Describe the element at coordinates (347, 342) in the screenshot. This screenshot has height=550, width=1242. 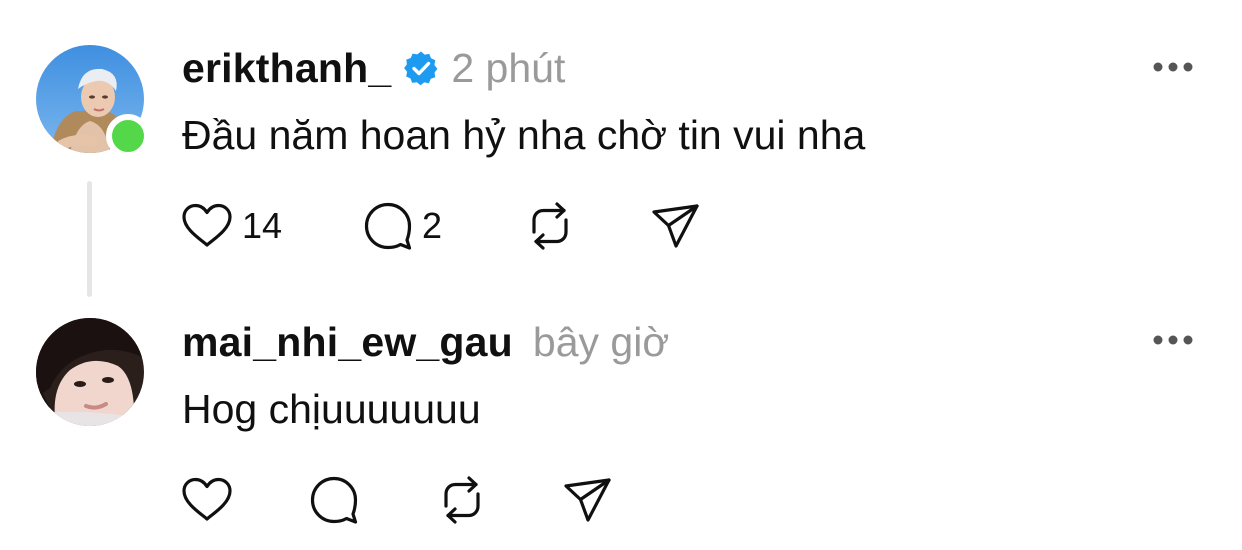
I see `username: mai_nhi_ew_gau` at that location.